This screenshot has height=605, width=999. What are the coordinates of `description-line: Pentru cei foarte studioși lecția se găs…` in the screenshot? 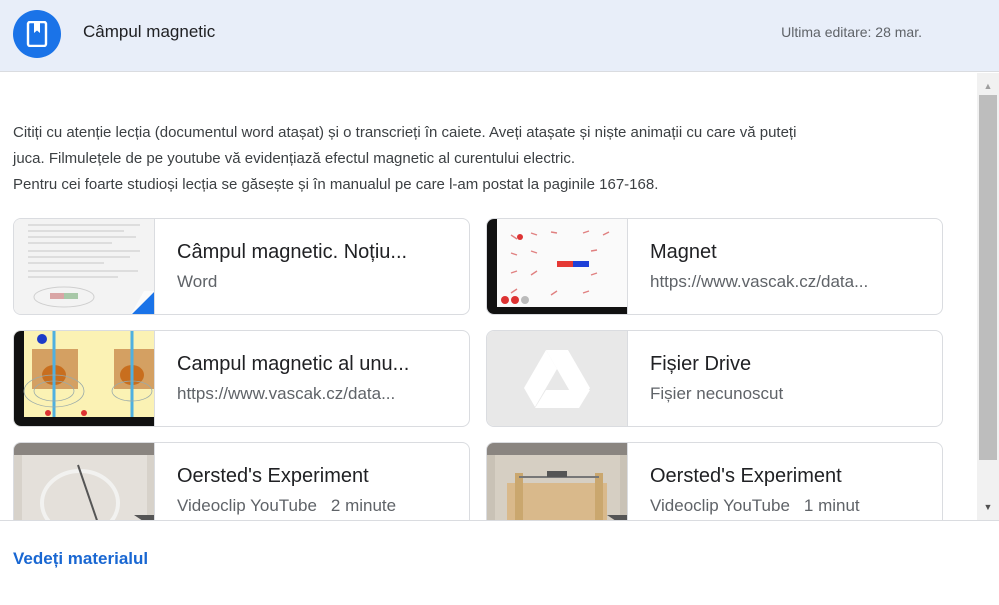 It's located at (336, 184).